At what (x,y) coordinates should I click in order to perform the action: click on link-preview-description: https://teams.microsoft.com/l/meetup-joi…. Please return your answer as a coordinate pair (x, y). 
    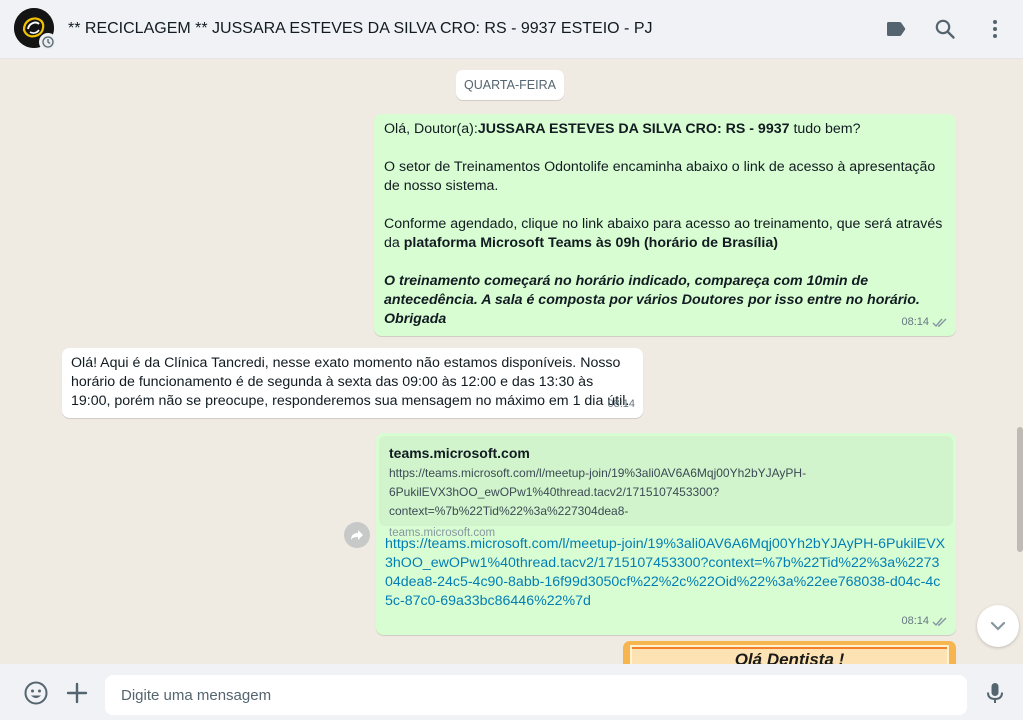
    Looking at the image, I should click on (598, 473).